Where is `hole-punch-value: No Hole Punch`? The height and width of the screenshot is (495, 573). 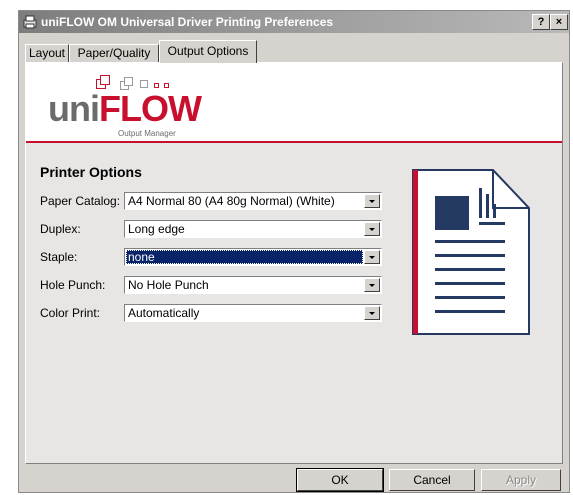 hole-punch-value: No Hole Punch is located at coordinates (168, 285).